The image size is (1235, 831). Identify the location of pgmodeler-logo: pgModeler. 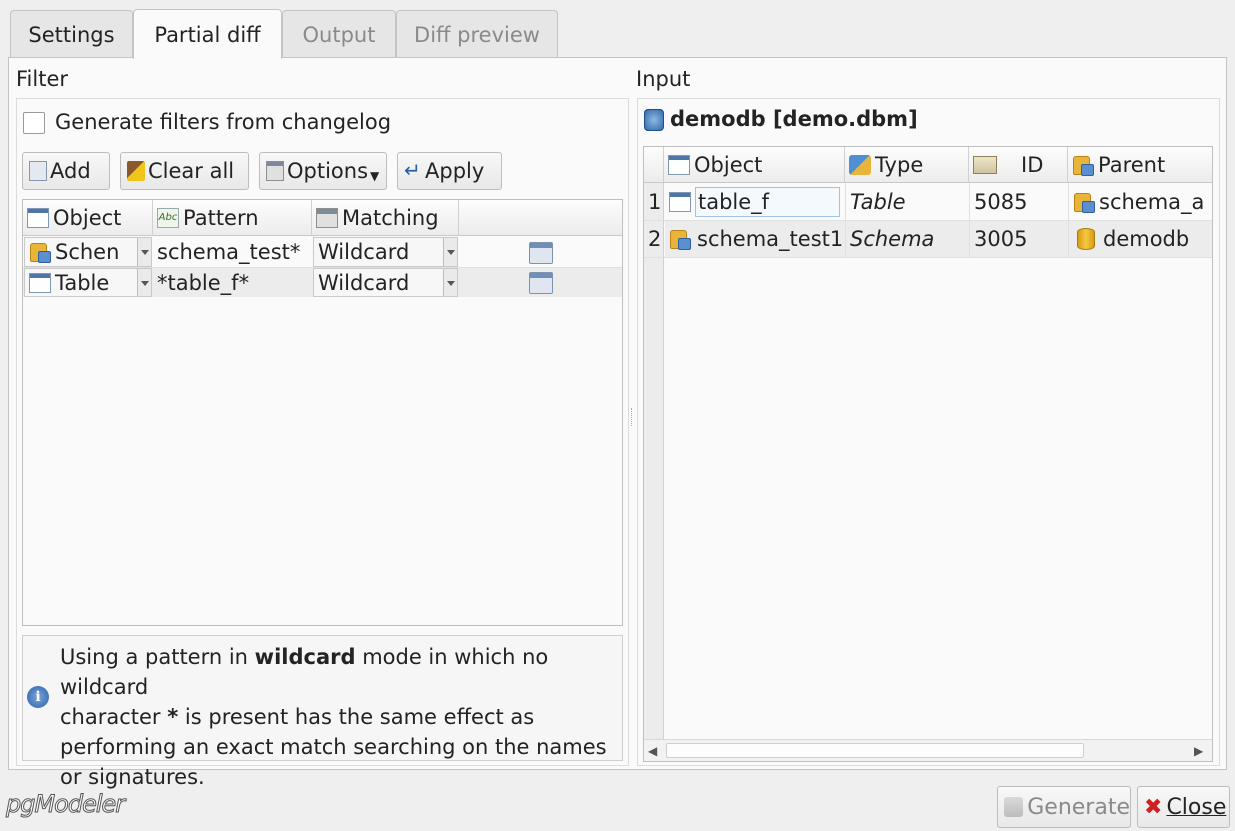
(65, 804).